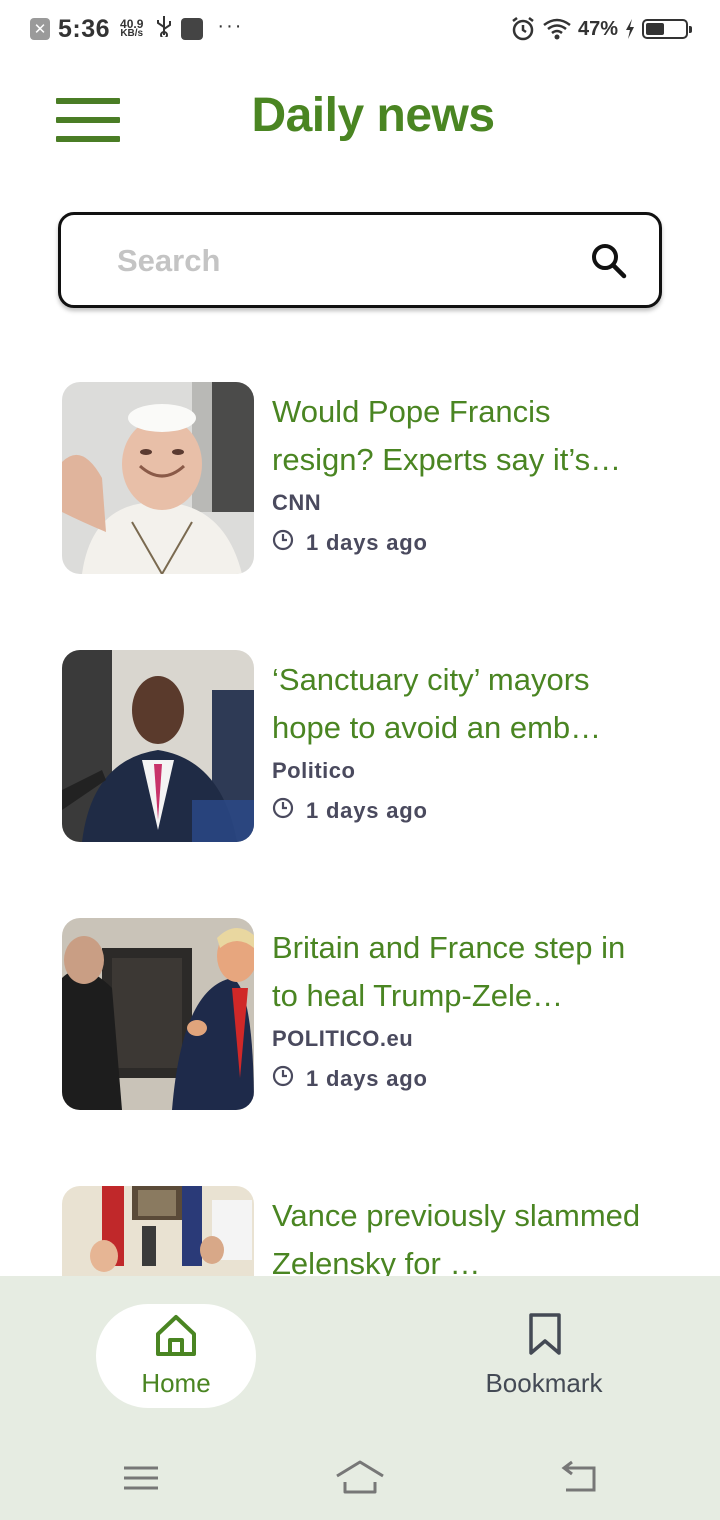 The height and width of the screenshot is (1520, 720). Describe the element at coordinates (84, 28) in the screenshot. I see `clock-time: 5:36` at that location.